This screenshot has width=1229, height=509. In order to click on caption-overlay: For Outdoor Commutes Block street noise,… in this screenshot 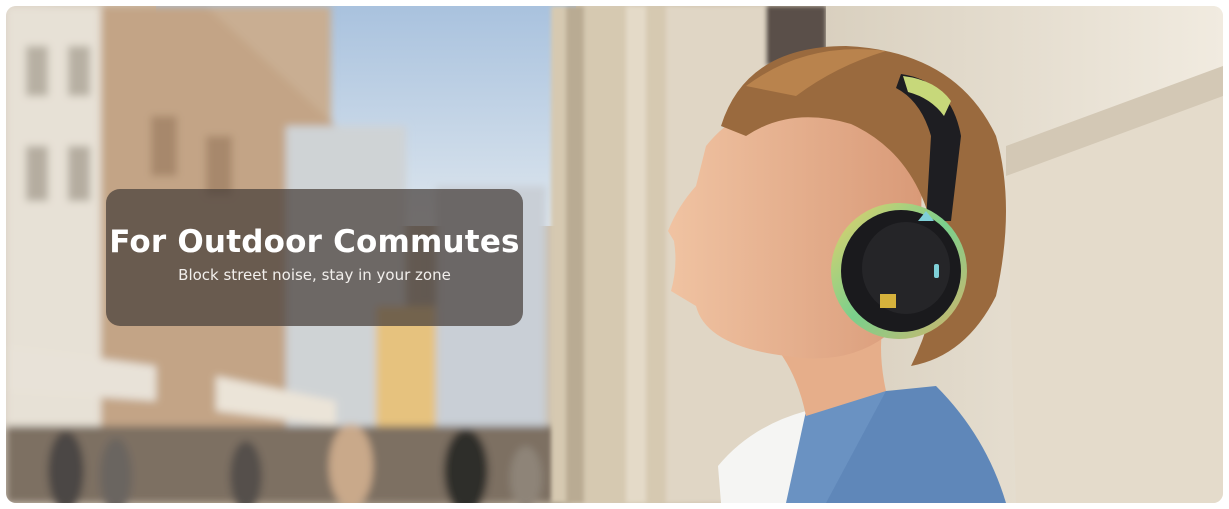, I will do `click(314, 257)`.